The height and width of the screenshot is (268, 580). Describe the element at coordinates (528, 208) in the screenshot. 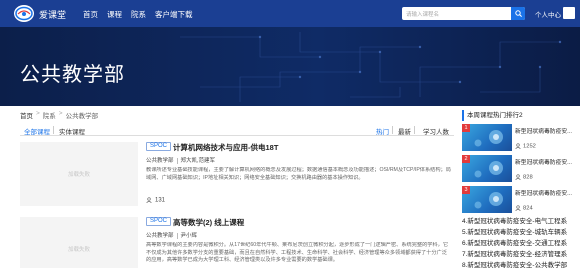

I see `ranked-course-view-count: 824` at that location.